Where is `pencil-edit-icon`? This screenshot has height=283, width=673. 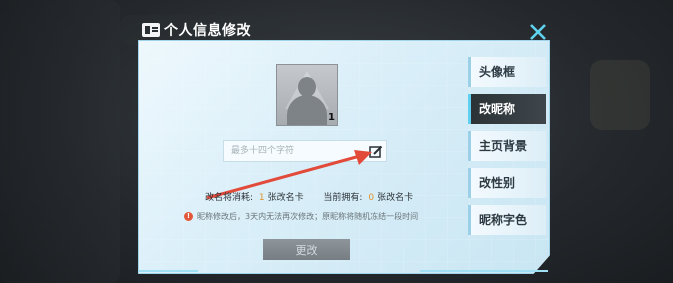 pencil-edit-icon is located at coordinates (376, 151).